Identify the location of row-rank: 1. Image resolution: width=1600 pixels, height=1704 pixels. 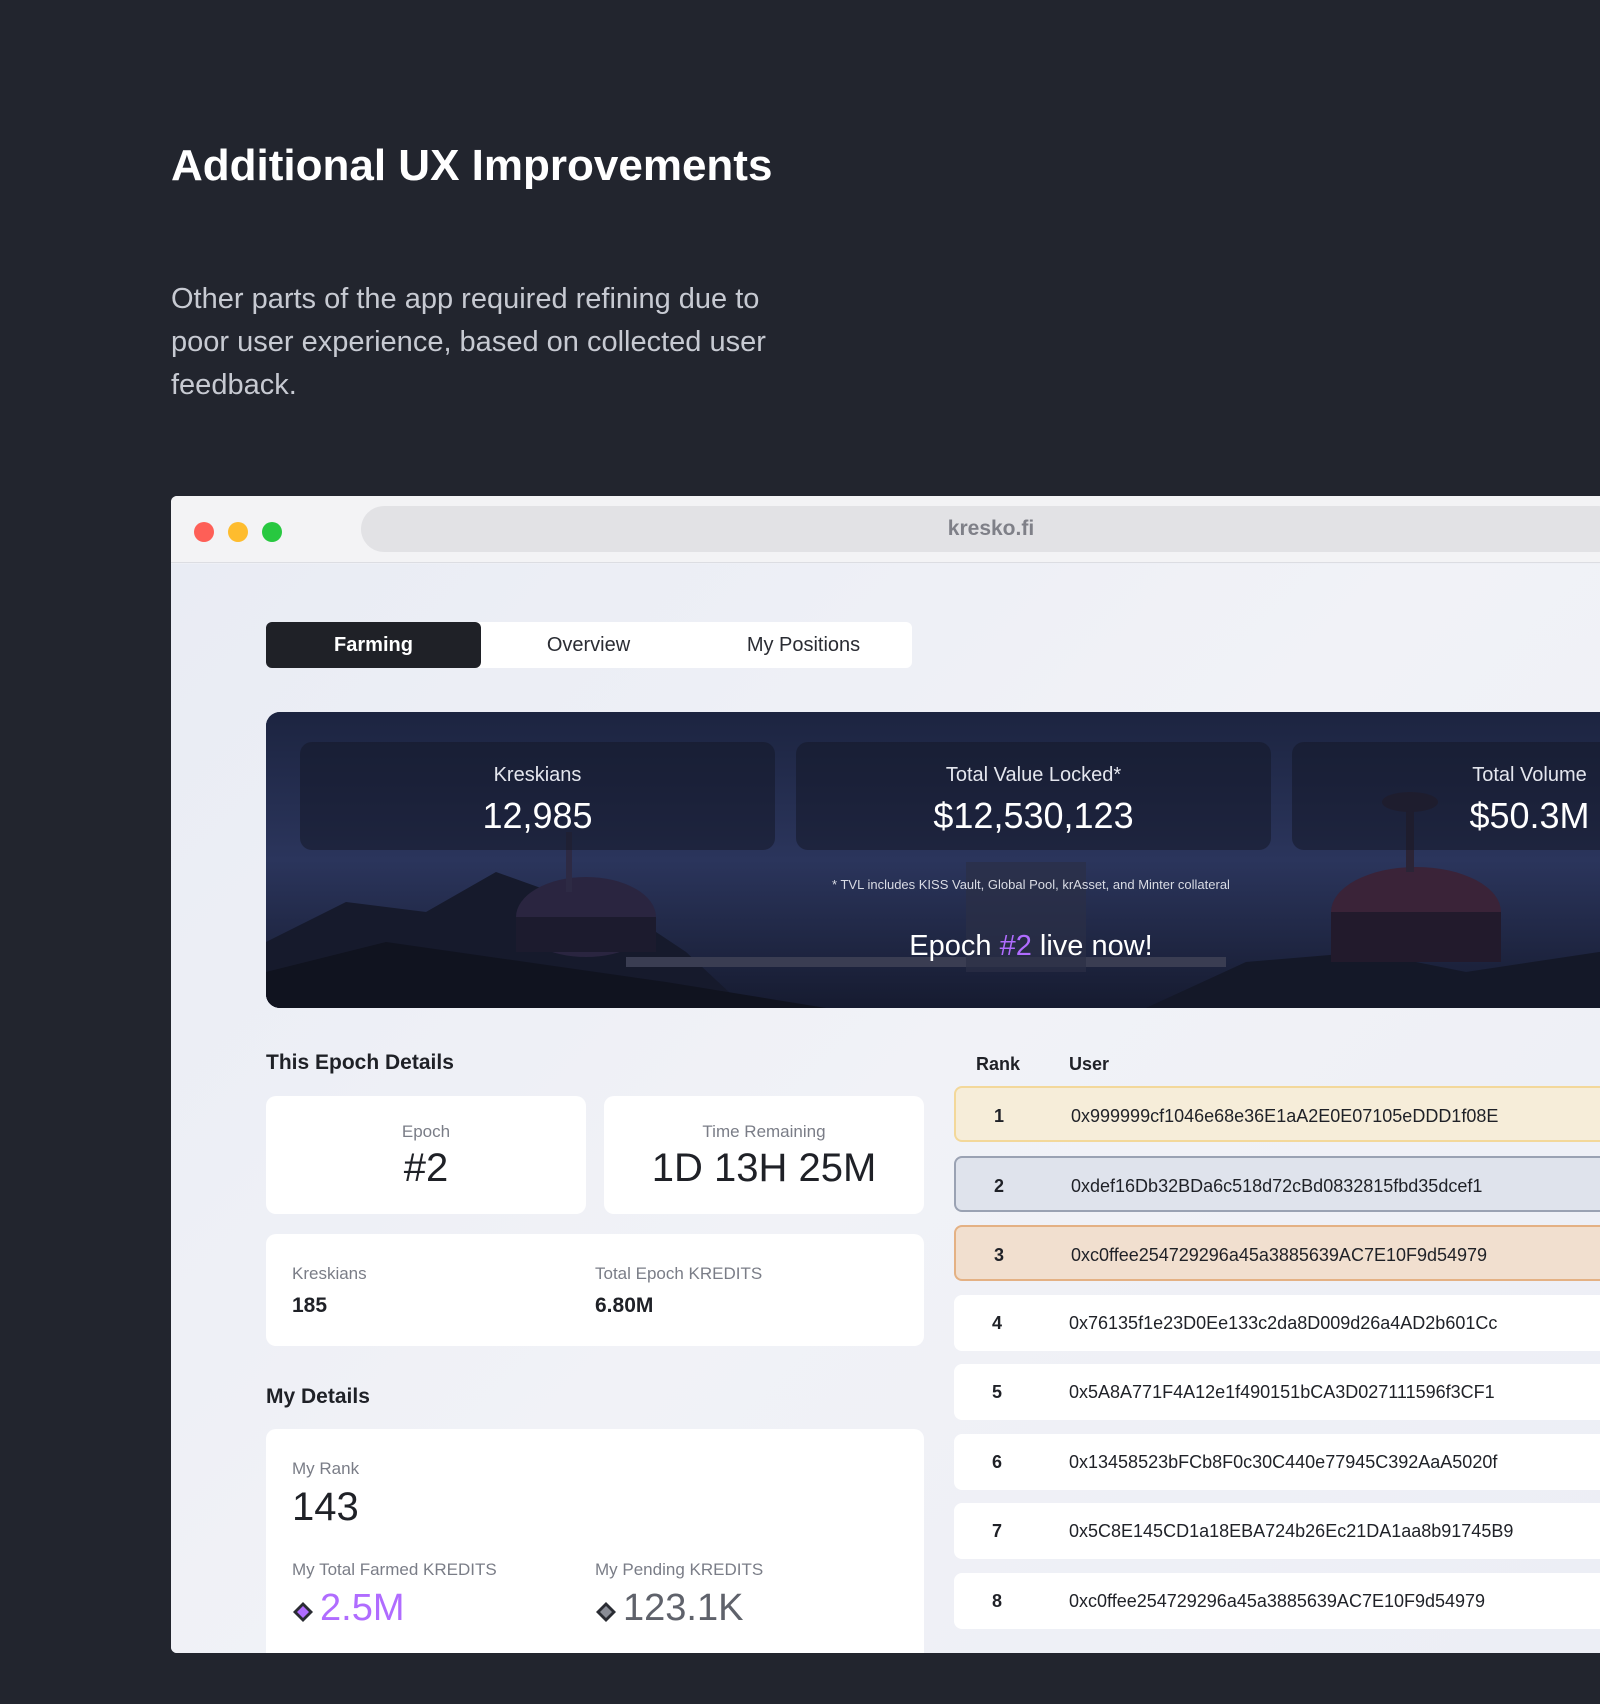
(998, 1116).